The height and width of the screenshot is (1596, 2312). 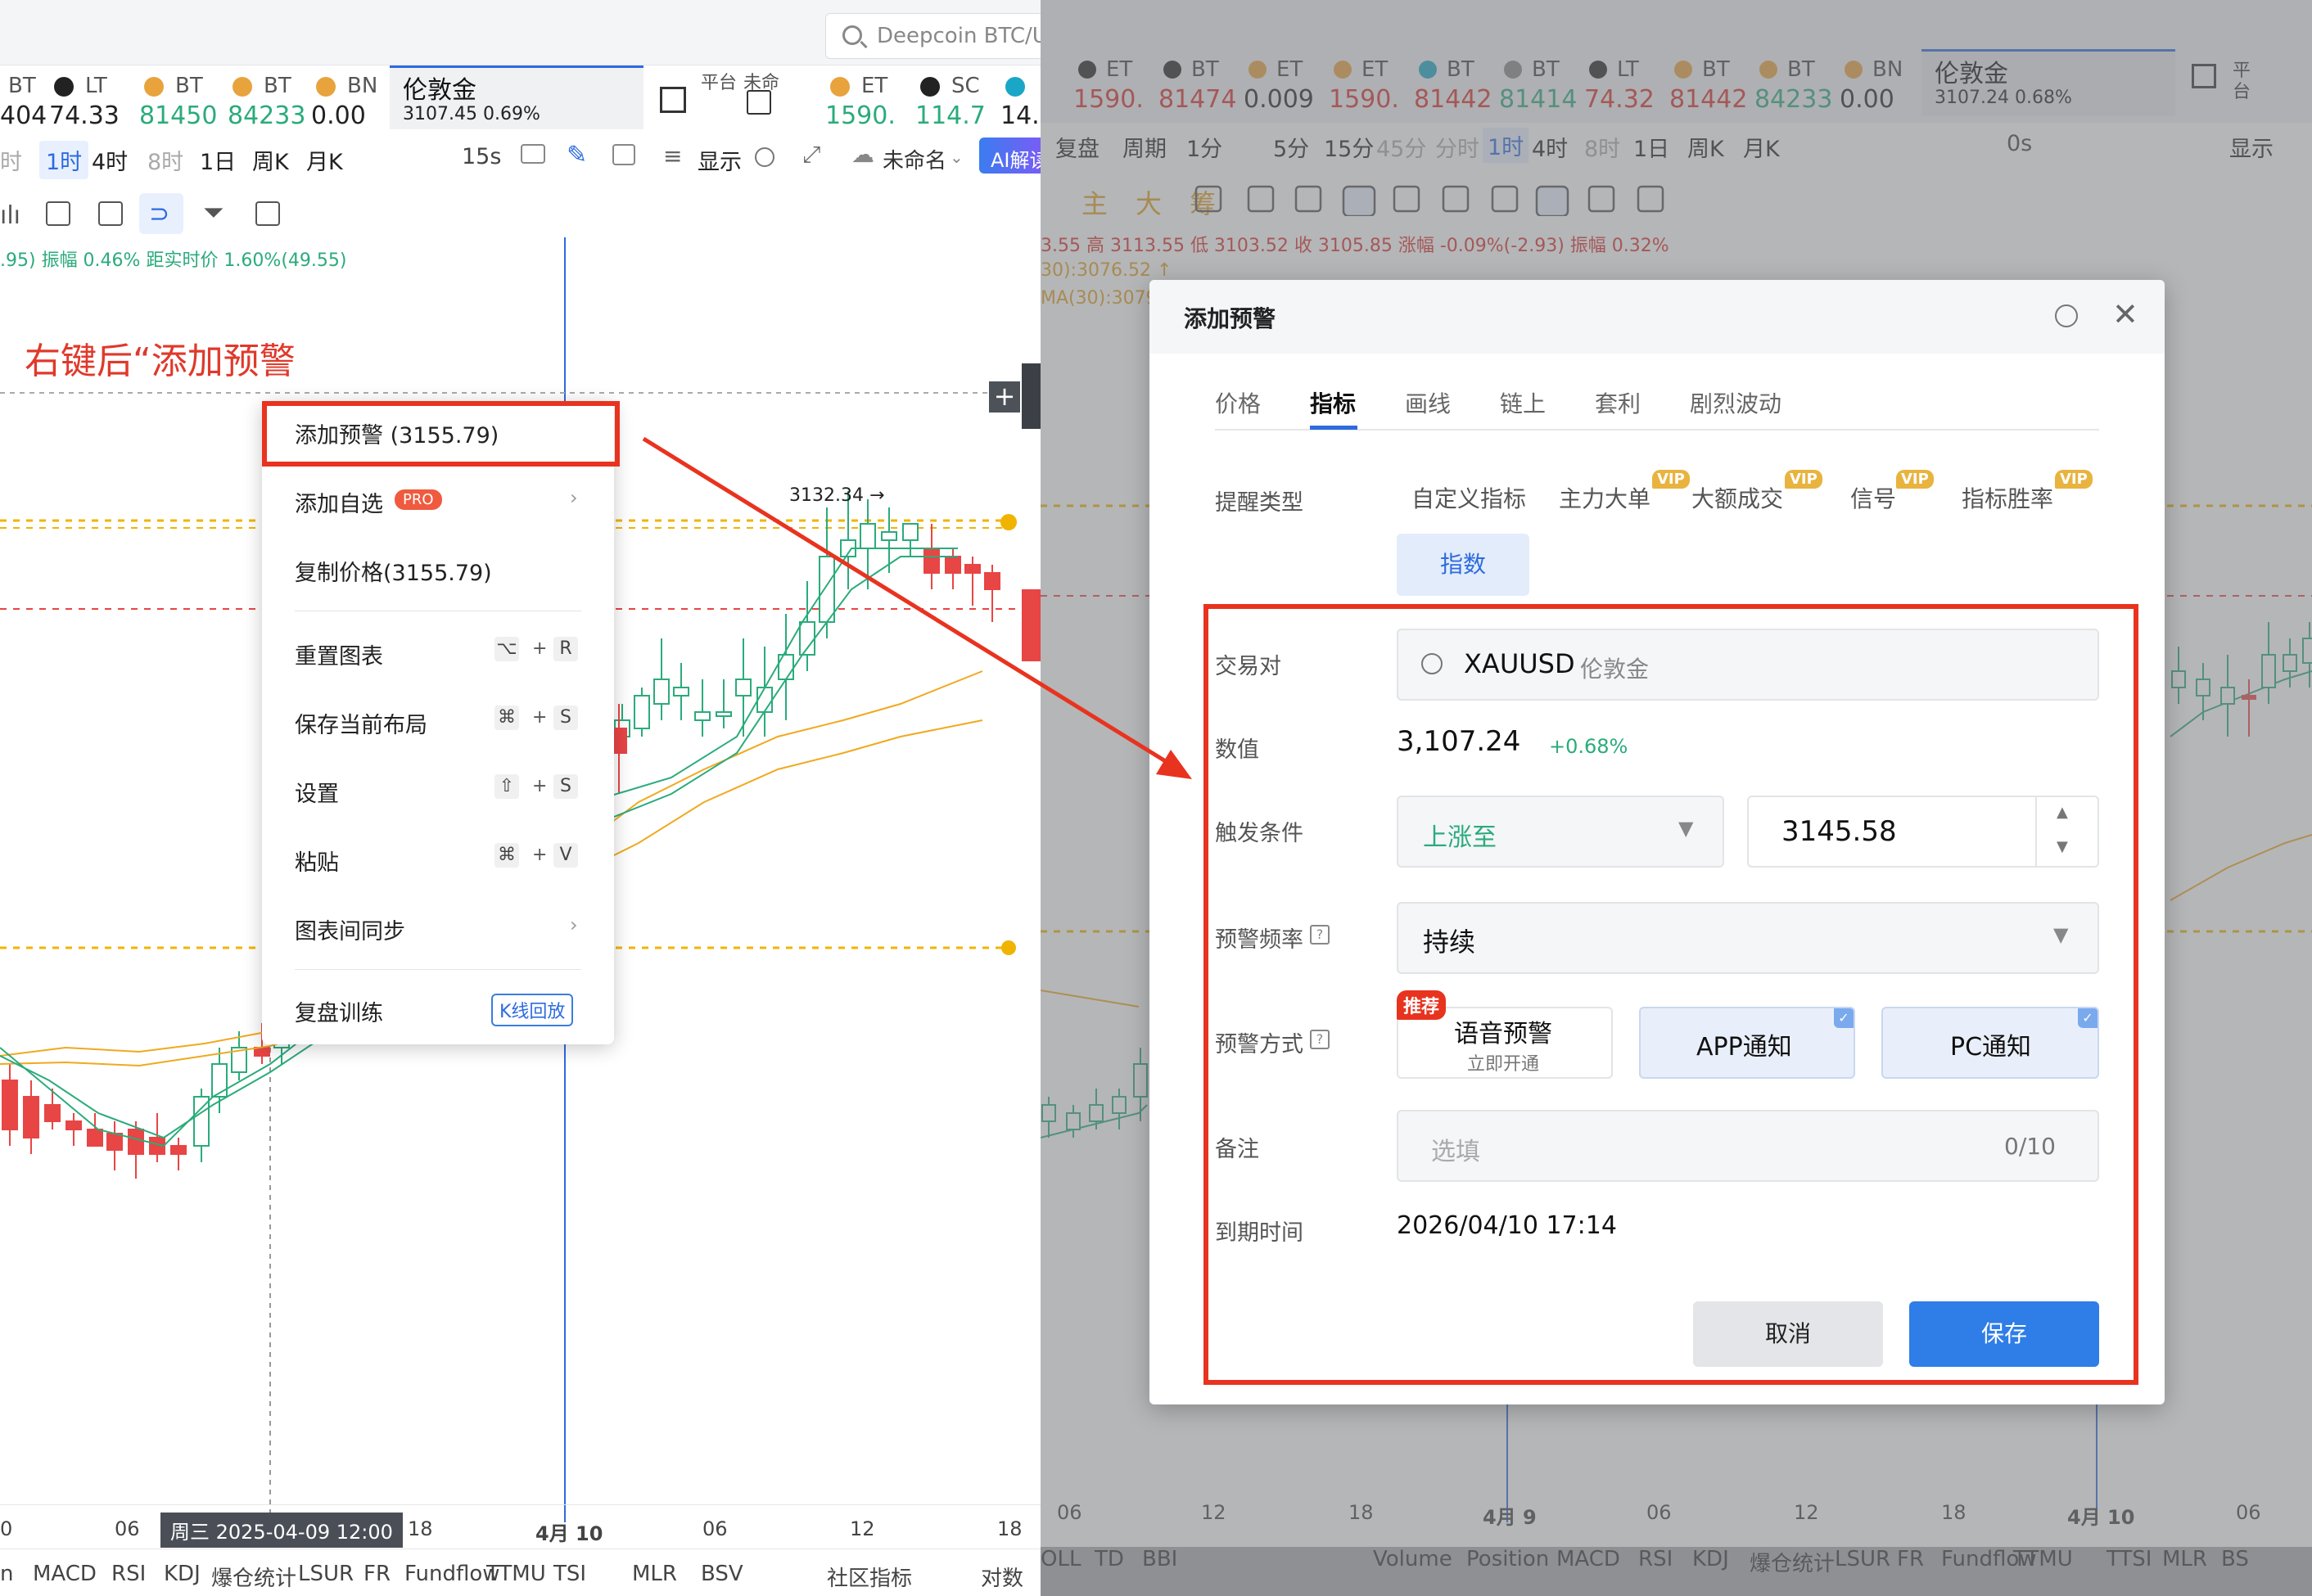 I want to click on type-custom-indicator: 自定义指标, so click(x=1468, y=497).